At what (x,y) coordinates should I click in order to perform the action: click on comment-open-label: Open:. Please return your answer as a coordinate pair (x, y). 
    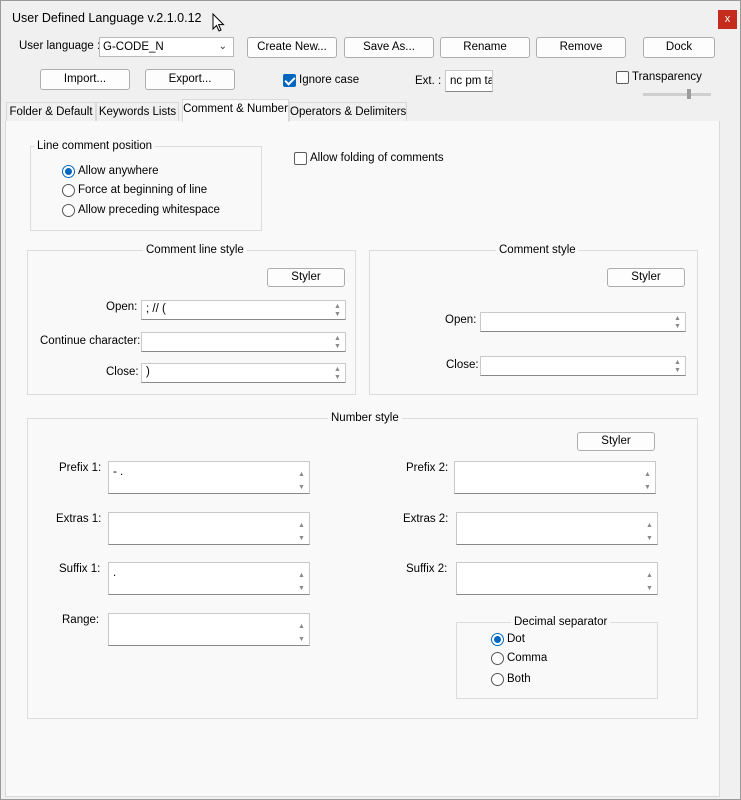
    Looking at the image, I should click on (461, 320).